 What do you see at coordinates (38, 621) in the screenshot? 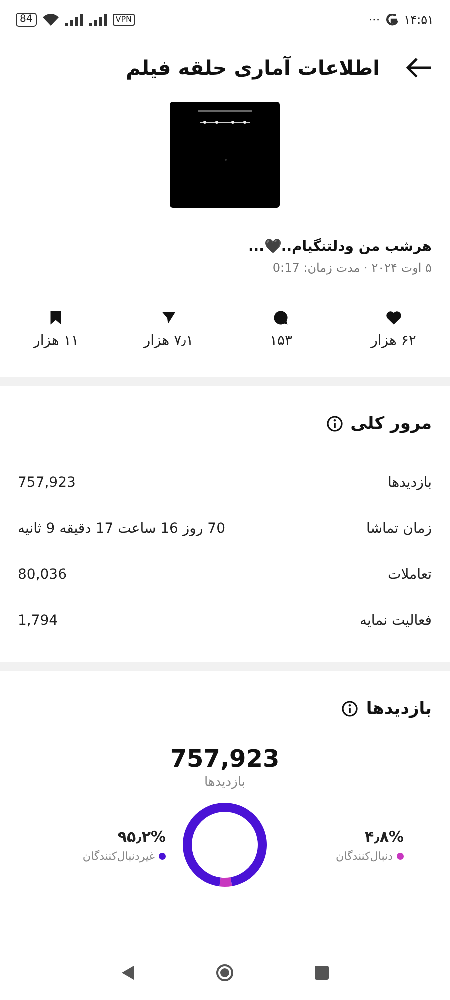
I see `metric-value: 1,794` at bounding box center [38, 621].